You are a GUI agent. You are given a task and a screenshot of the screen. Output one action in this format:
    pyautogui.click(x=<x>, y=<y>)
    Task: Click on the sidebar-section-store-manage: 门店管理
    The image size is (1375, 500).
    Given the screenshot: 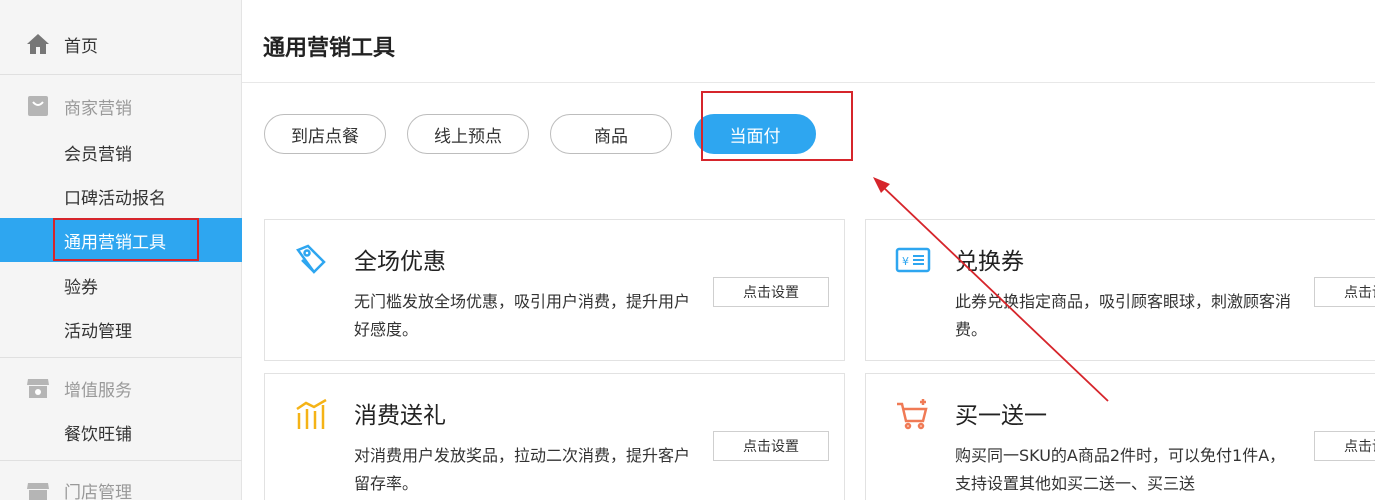 What is the action you would take?
    pyautogui.click(x=121, y=484)
    